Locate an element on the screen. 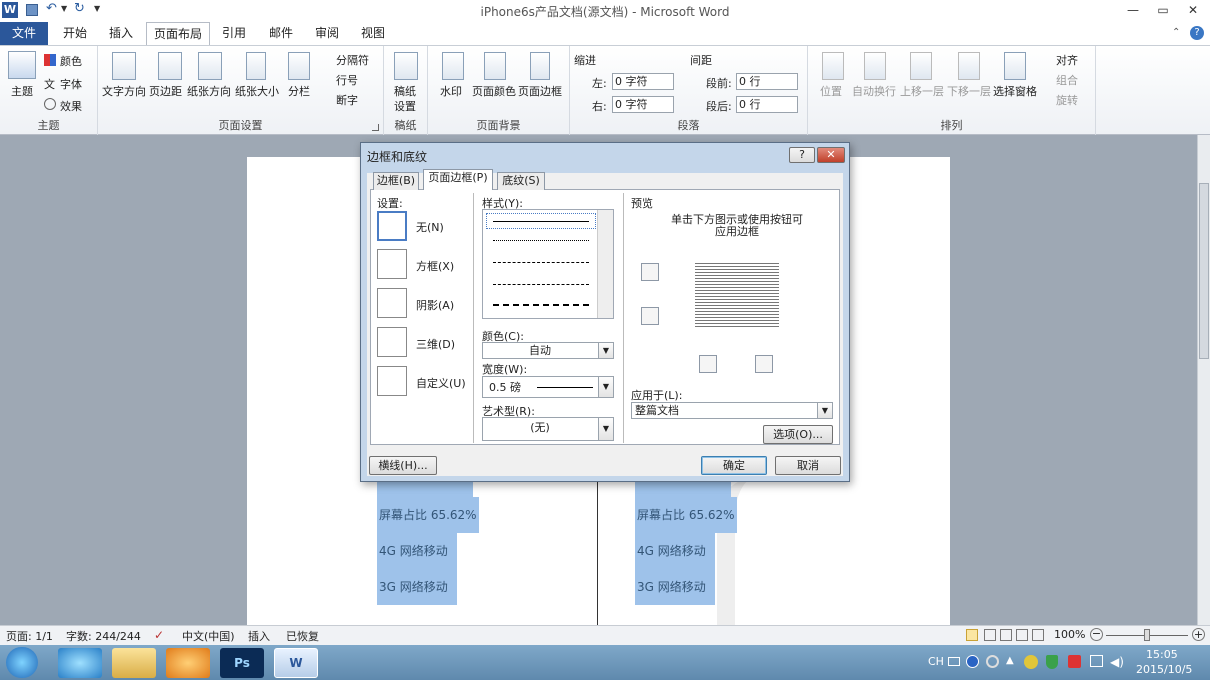 The image size is (1210, 680). left-border-button is located at coordinates (708, 364).